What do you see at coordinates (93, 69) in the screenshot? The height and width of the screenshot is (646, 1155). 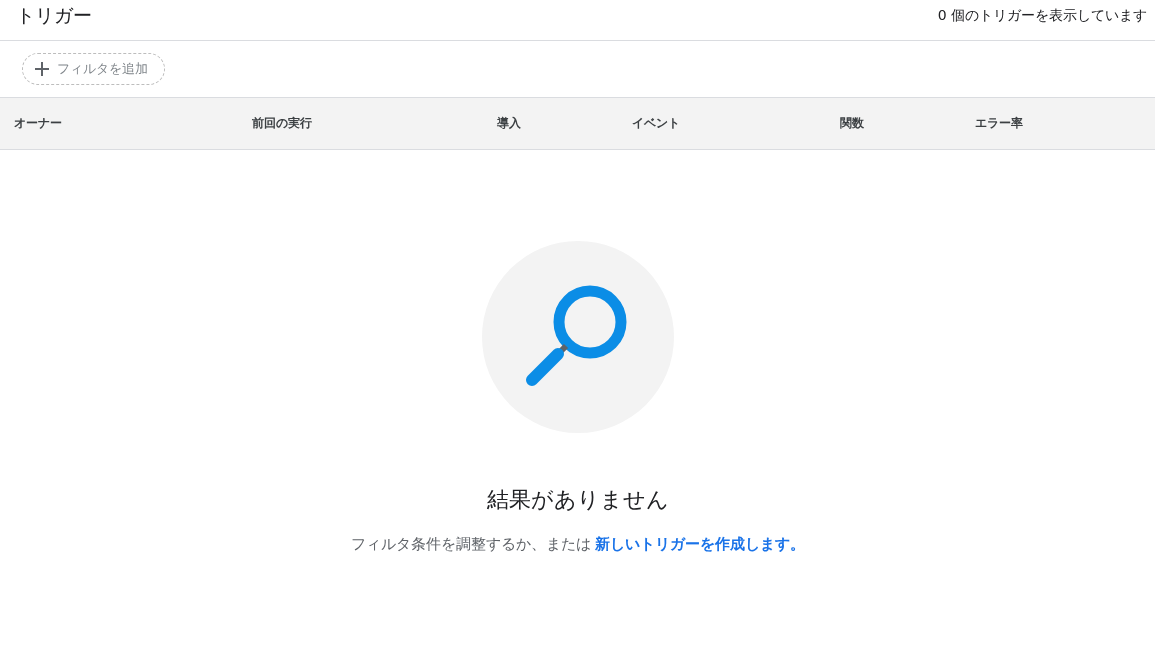 I see `add-filter-button: フィルタを追加` at bounding box center [93, 69].